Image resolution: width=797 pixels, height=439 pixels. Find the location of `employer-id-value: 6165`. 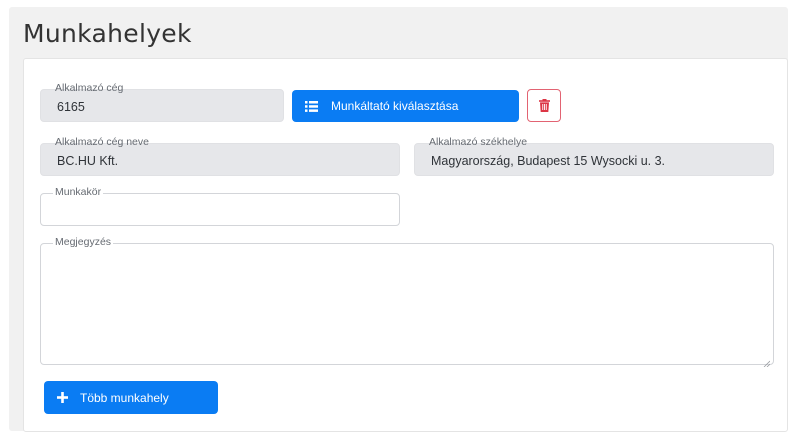

employer-id-value: 6165 is located at coordinates (71, 107).